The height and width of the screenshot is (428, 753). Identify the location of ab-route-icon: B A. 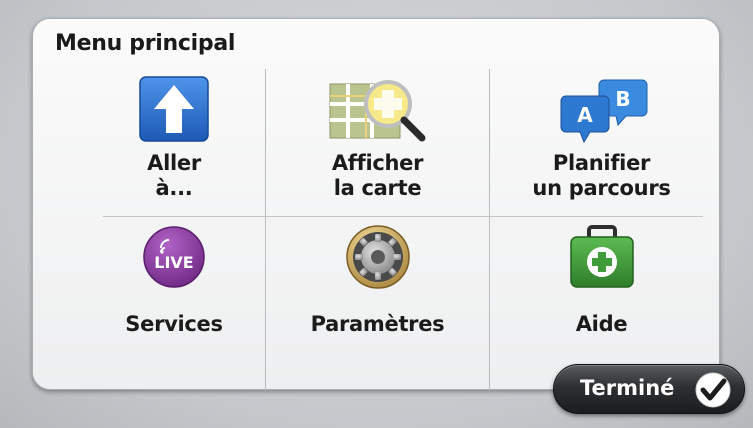
(602, 109).